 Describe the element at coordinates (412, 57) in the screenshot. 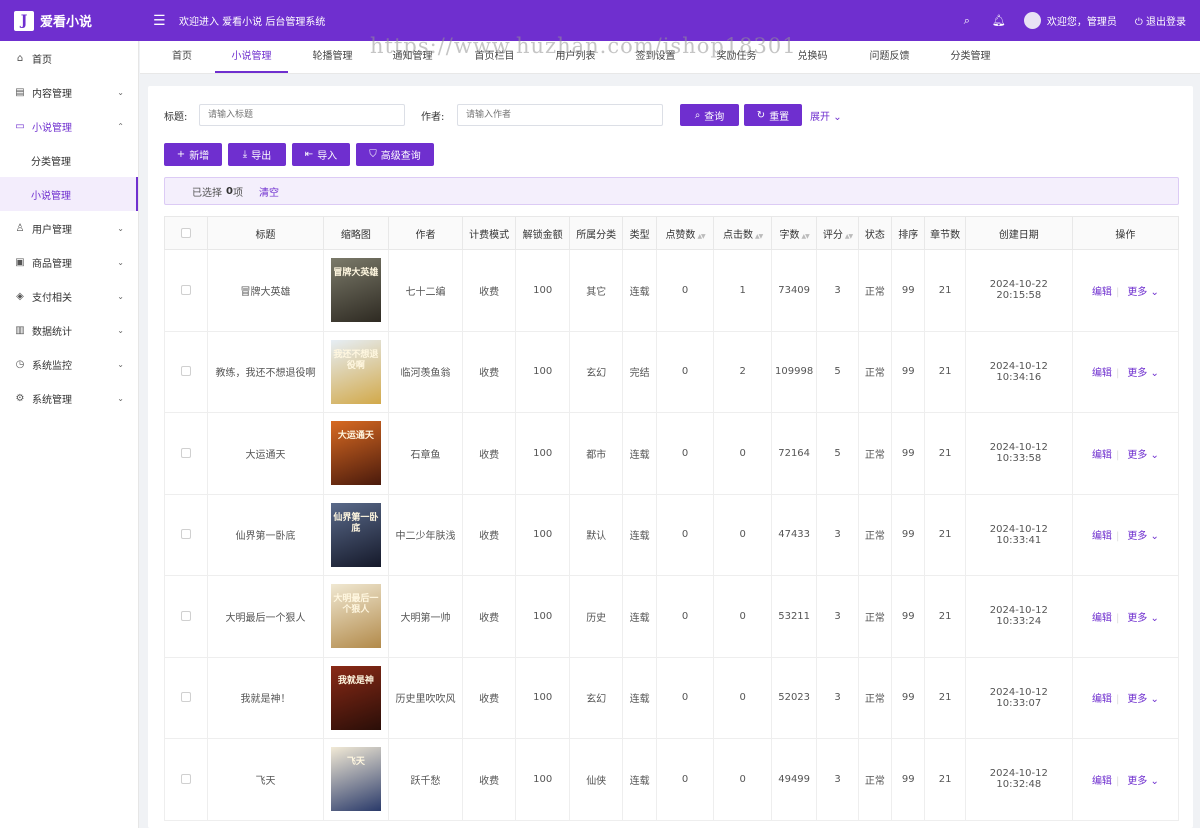

I see `tab-notice: 通知管理` at that location.